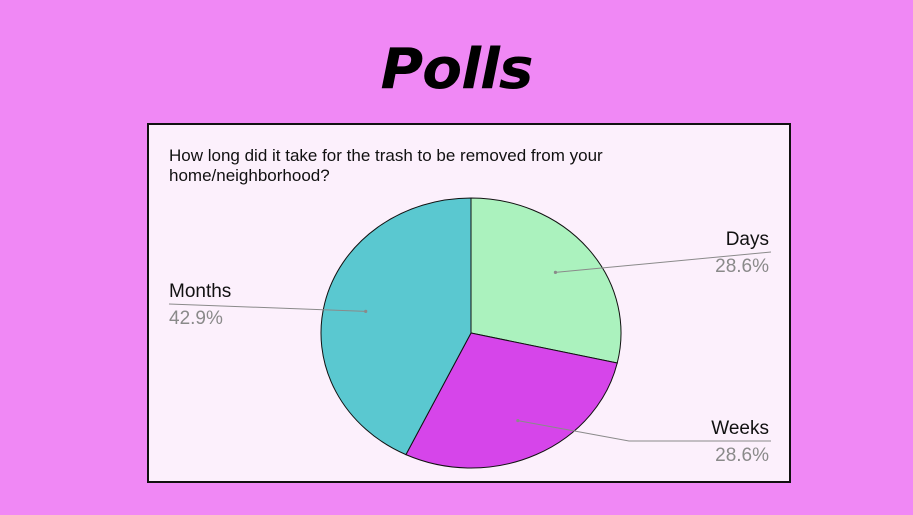 The width and height of the screenshot is (913, 515). What do you see at coordinates (518, 420) in the screenshot?
I see `leader-dot-weeks` at bounding box center [518, 420].